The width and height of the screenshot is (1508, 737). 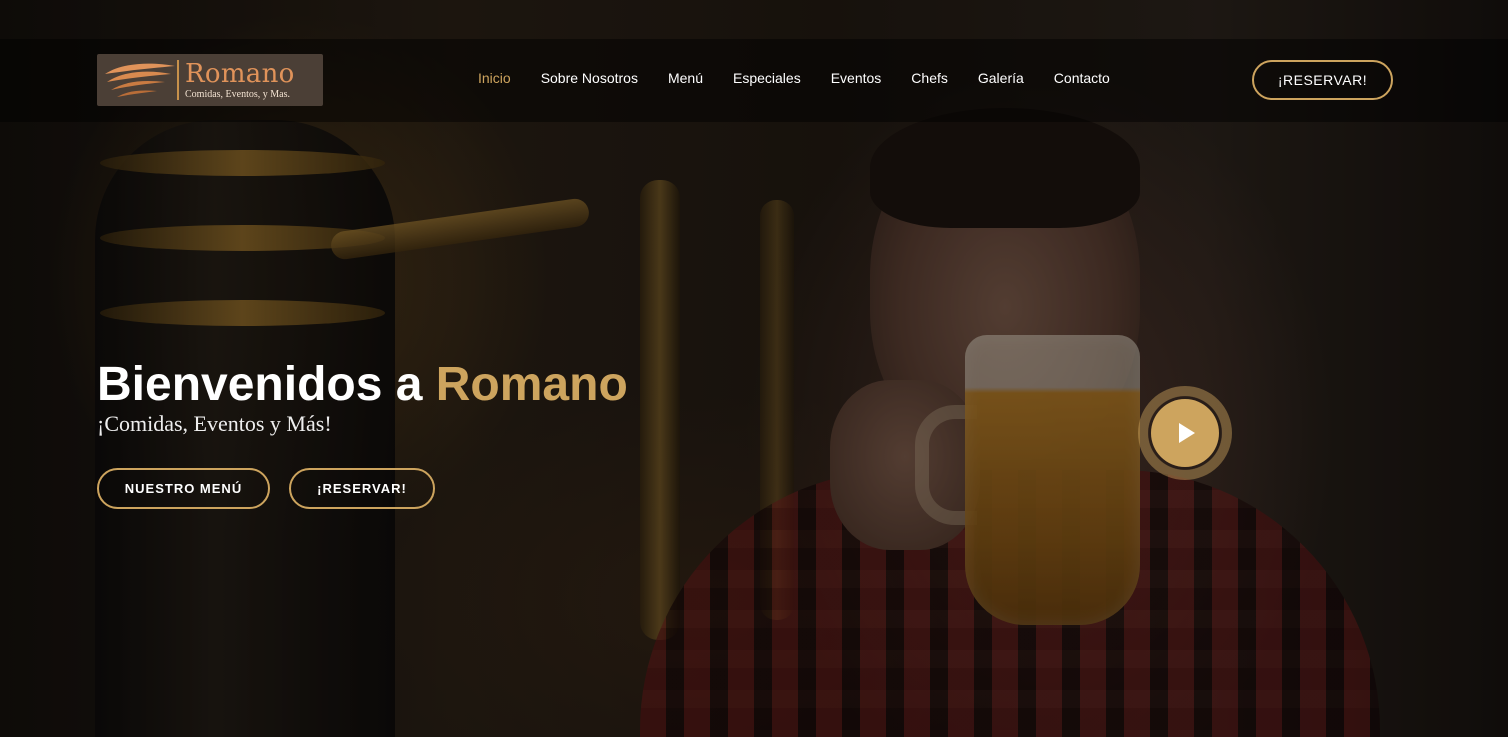 I want to click on nav-item-especiales: Especiales, so click(x=767, y=78).